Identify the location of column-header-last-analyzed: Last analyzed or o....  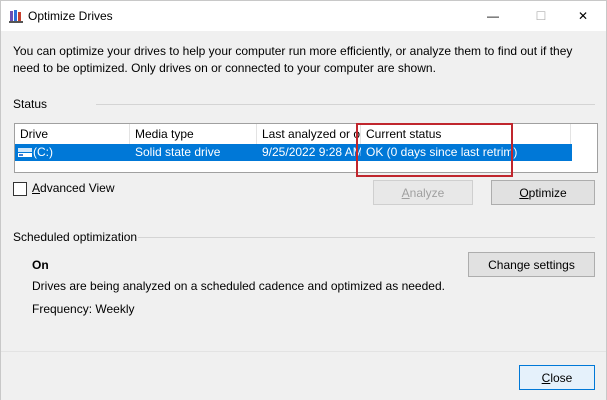
(309, 134).